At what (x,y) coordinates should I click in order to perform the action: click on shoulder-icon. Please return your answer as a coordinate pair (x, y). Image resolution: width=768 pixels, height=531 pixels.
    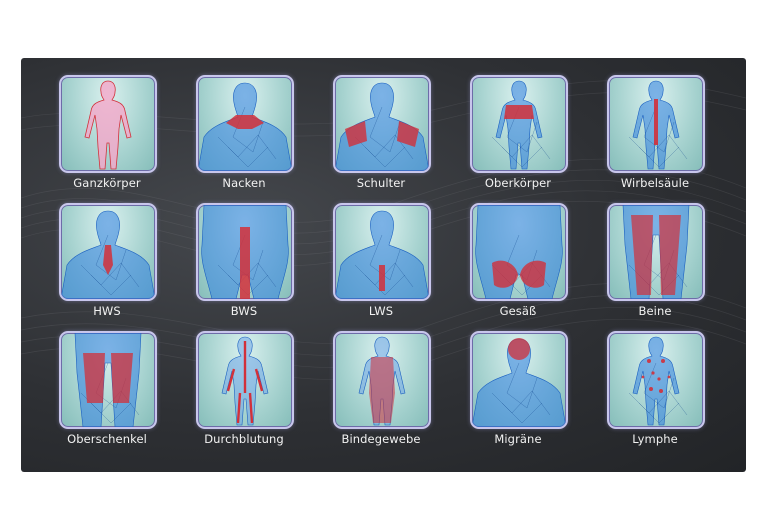
    Looking at the image, I should click on (382, 126).